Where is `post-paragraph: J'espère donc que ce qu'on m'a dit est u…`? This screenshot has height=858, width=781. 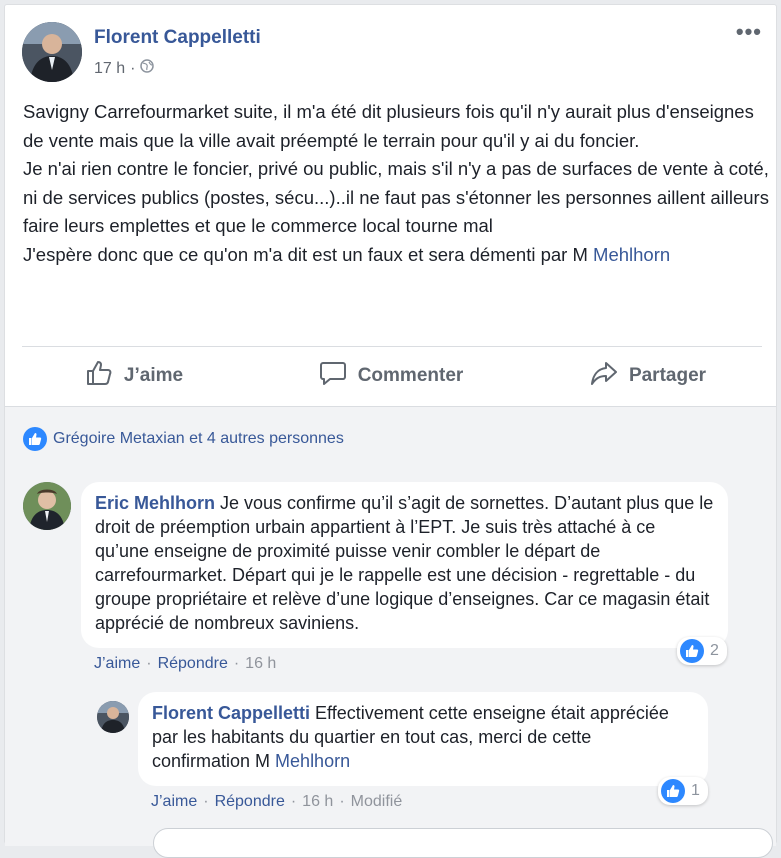
post-paragraph: J'espère donc que ce qu'on m'a dit est u… is located at coordinates (397, 255).